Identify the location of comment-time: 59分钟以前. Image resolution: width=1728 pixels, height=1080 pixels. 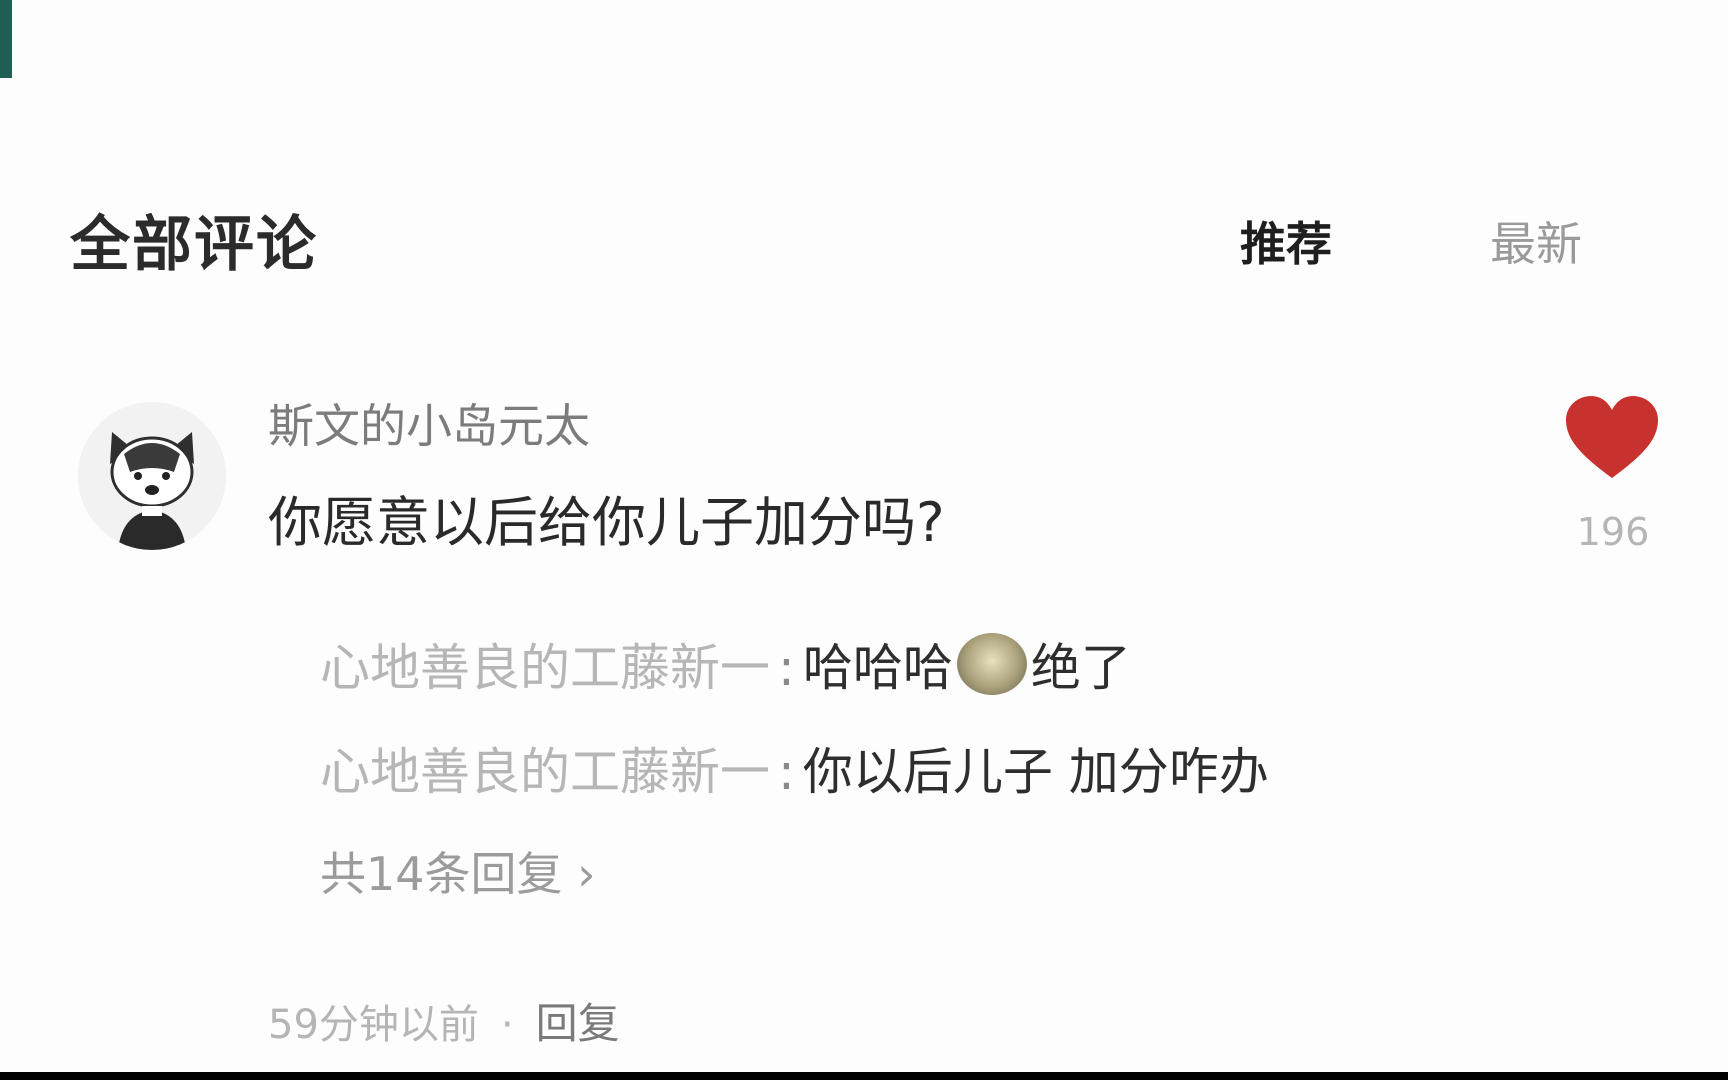
(373, 1025).